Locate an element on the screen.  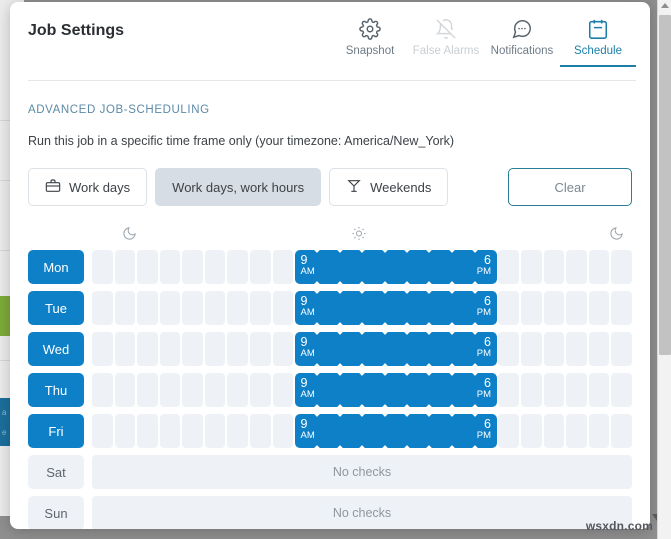
tab-schedule: Schedule is located at coordinates (598, 41).